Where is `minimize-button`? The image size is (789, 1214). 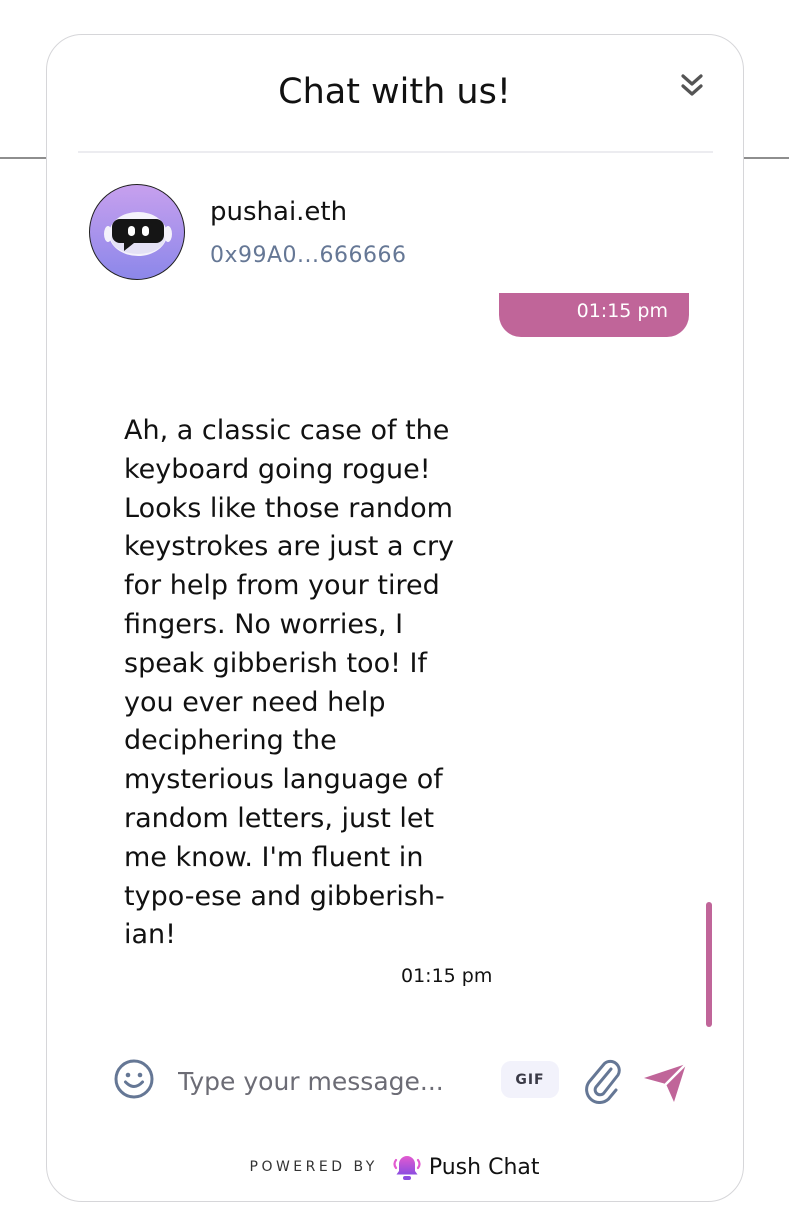 minimize-button is located at coordinates (692, 86).